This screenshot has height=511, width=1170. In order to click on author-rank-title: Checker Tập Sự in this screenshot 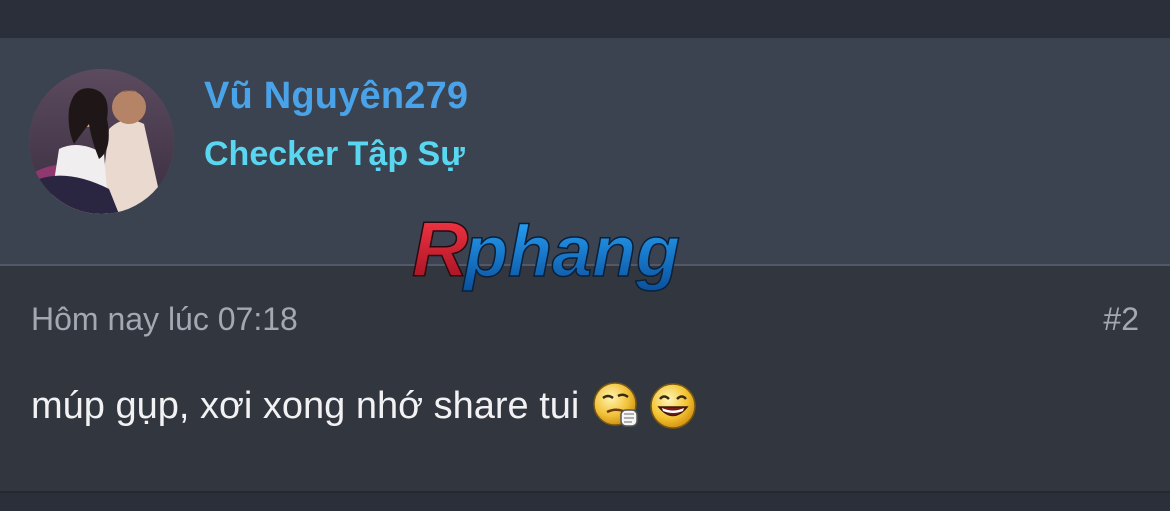, I will do `click(334, 154)`.